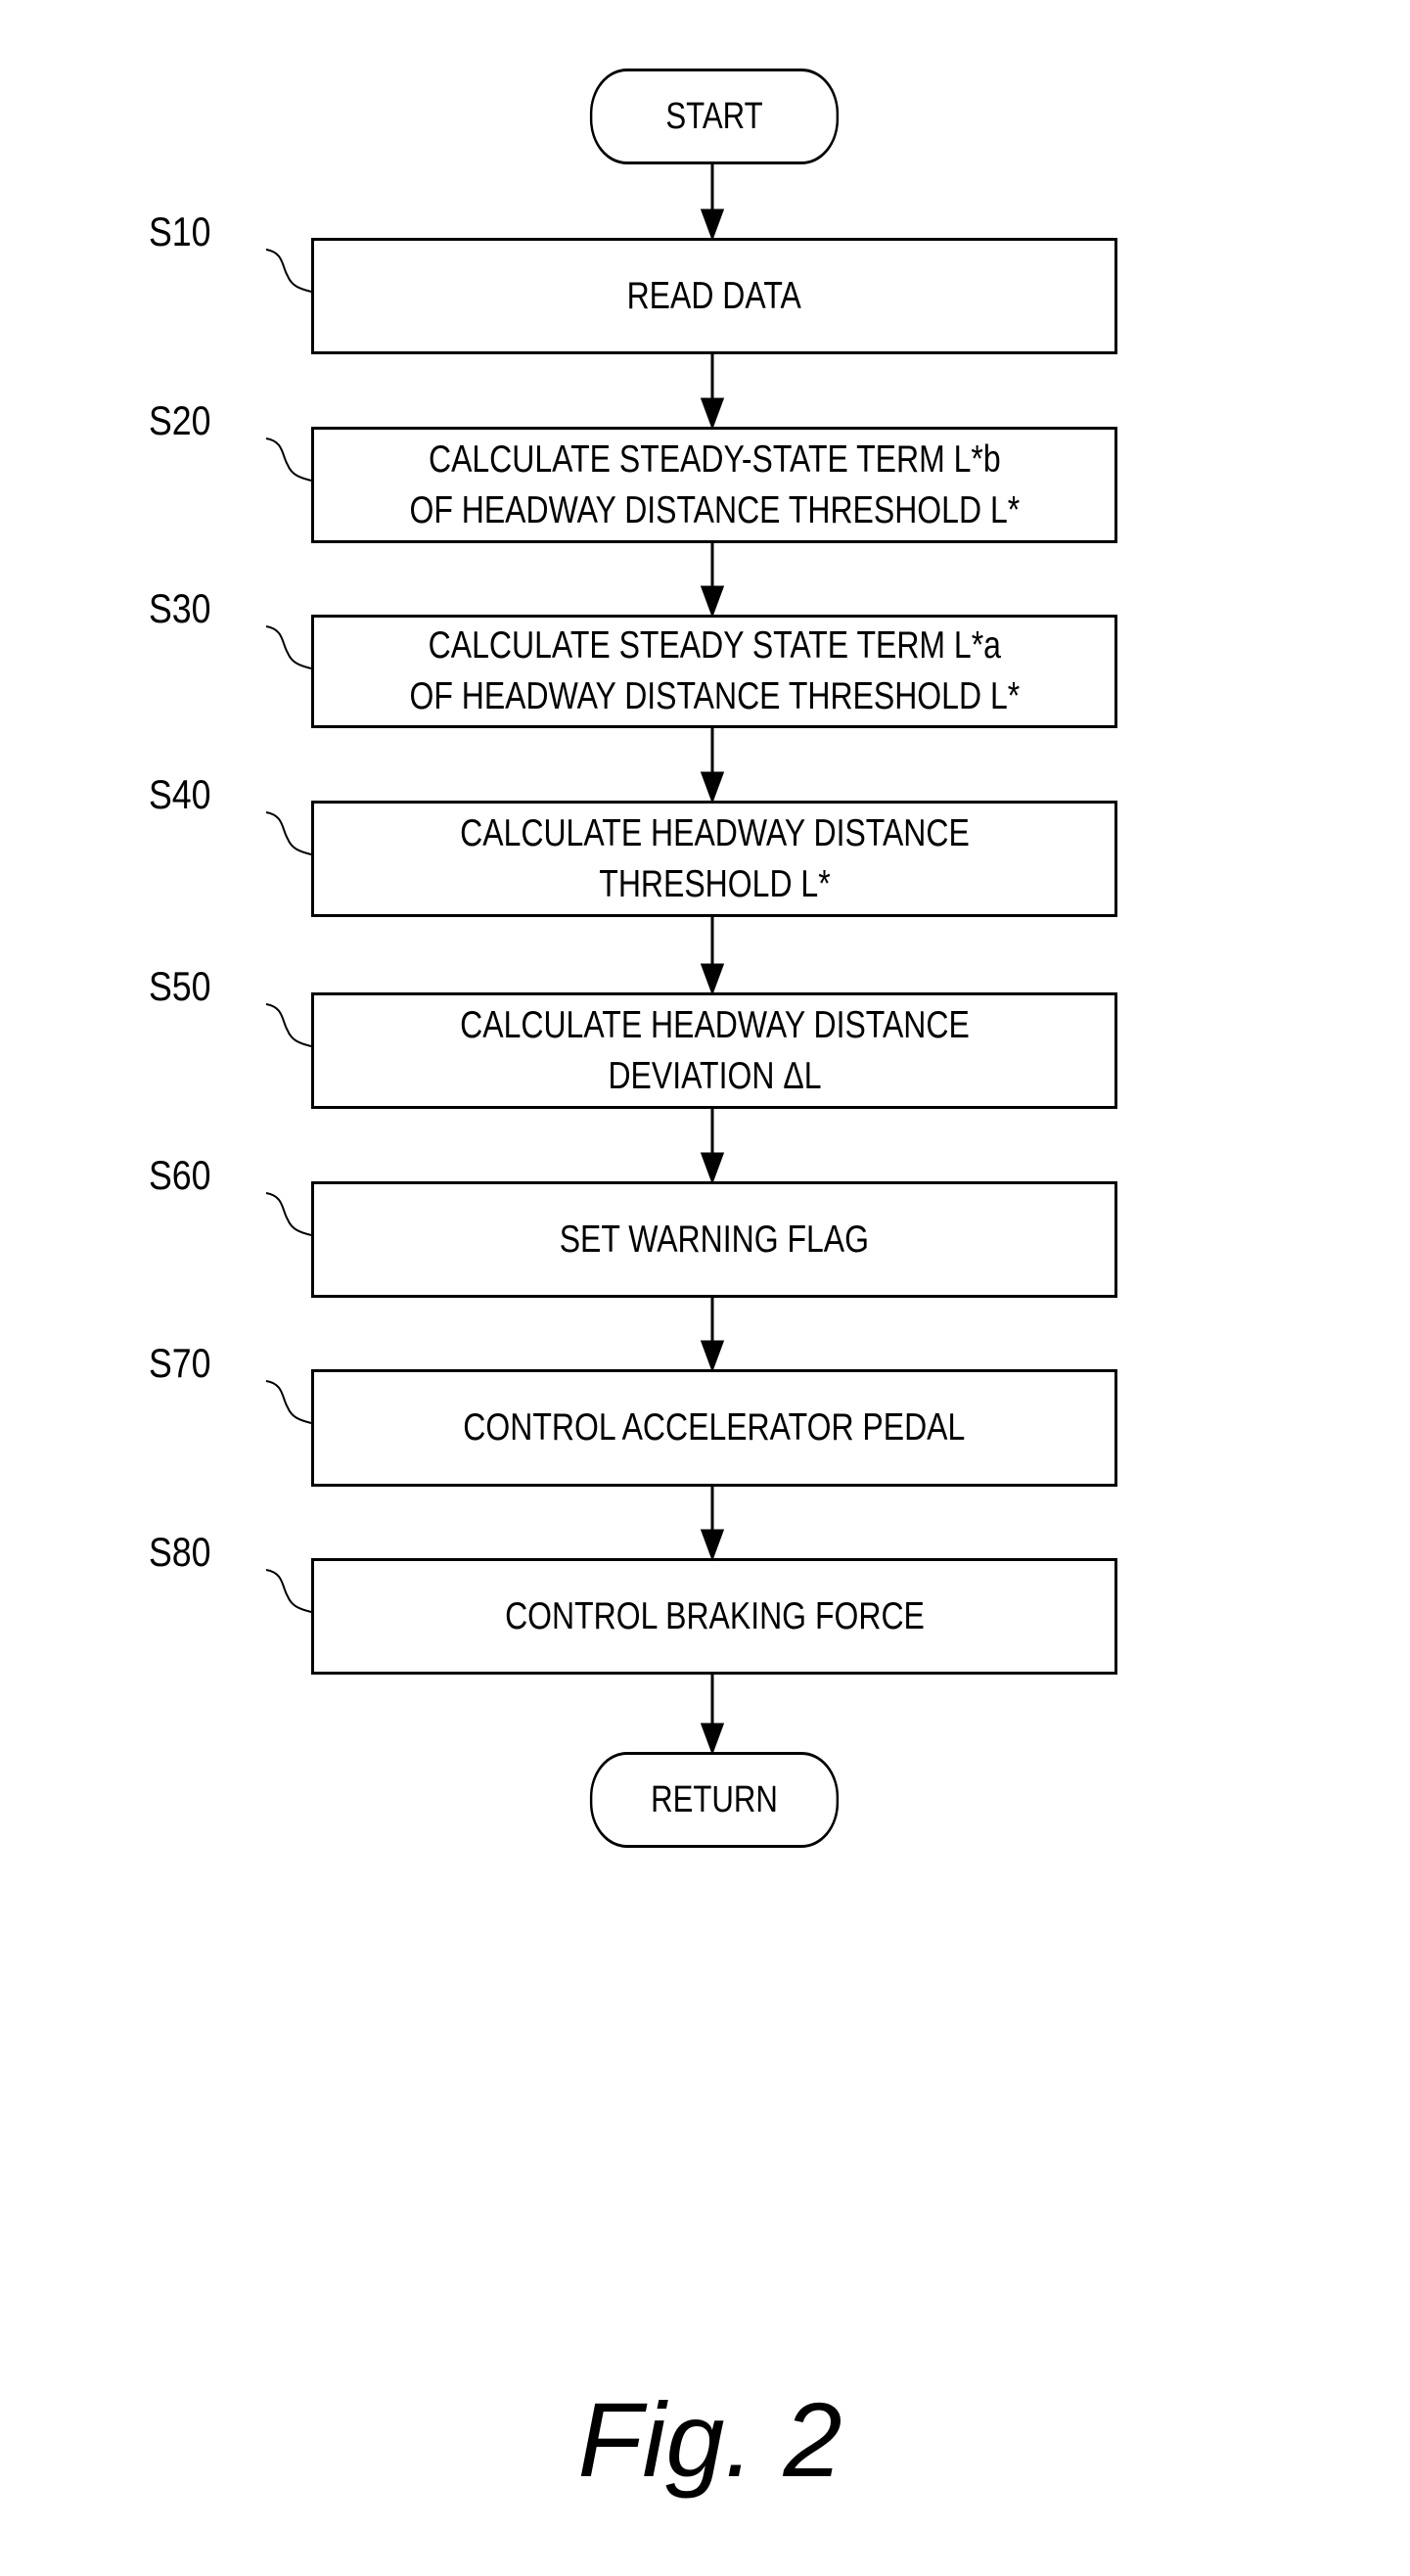 This screenshot has width=1410, height=2576. I want to click on leader-line-s70, so click(288, 1402).